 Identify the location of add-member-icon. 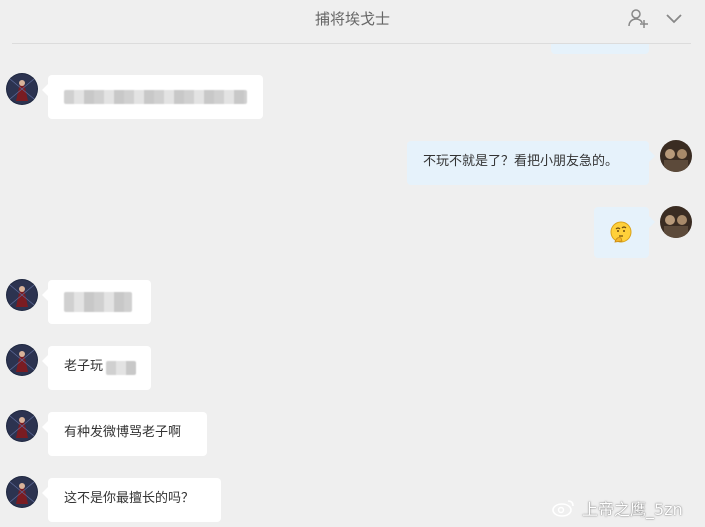
(638, 18).